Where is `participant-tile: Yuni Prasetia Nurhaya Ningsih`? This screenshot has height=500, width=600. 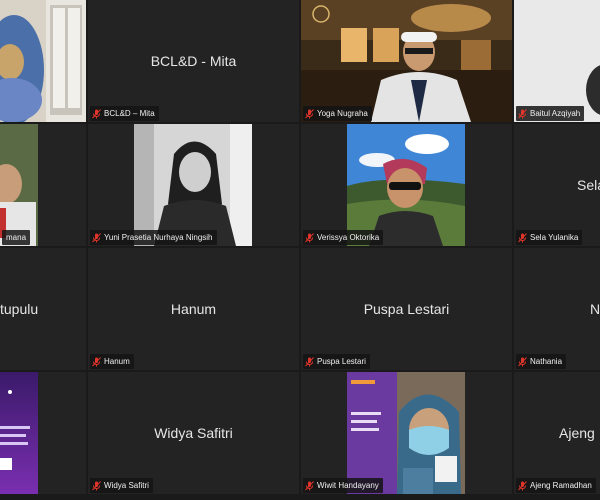
participant-tile: Yuni Prasetia Nurhaya Ningsih is located at coordinates (193, 185).